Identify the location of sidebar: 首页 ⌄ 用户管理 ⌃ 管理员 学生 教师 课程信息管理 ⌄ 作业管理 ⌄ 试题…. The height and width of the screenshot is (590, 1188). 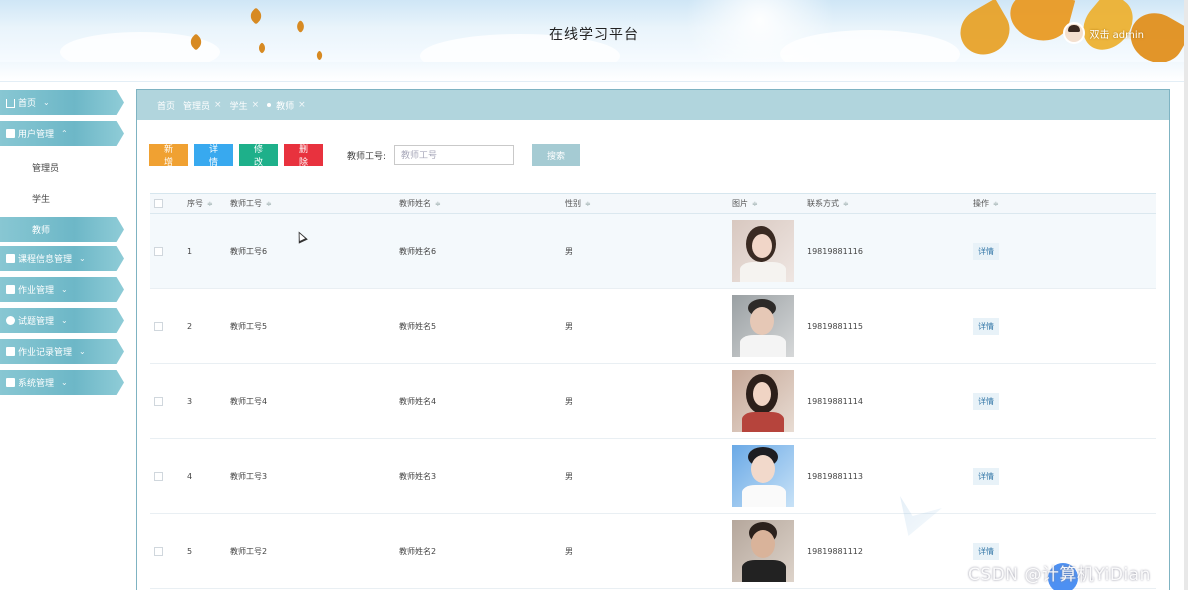
(64, 245).